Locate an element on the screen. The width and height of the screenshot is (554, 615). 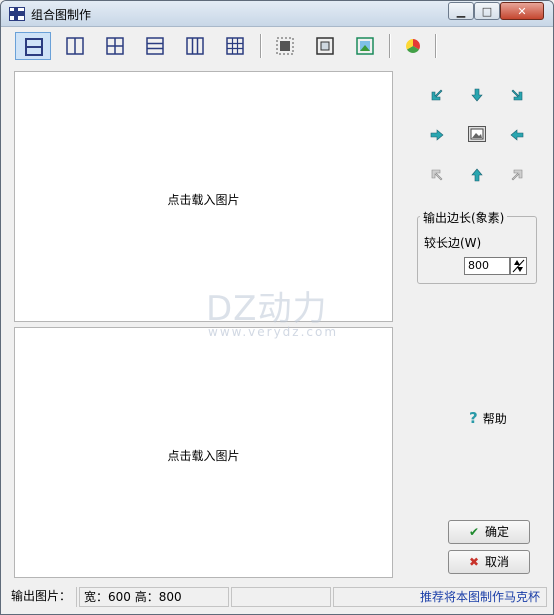
longer-side-label: 较长边(W) is located at coordinates (453, 243).